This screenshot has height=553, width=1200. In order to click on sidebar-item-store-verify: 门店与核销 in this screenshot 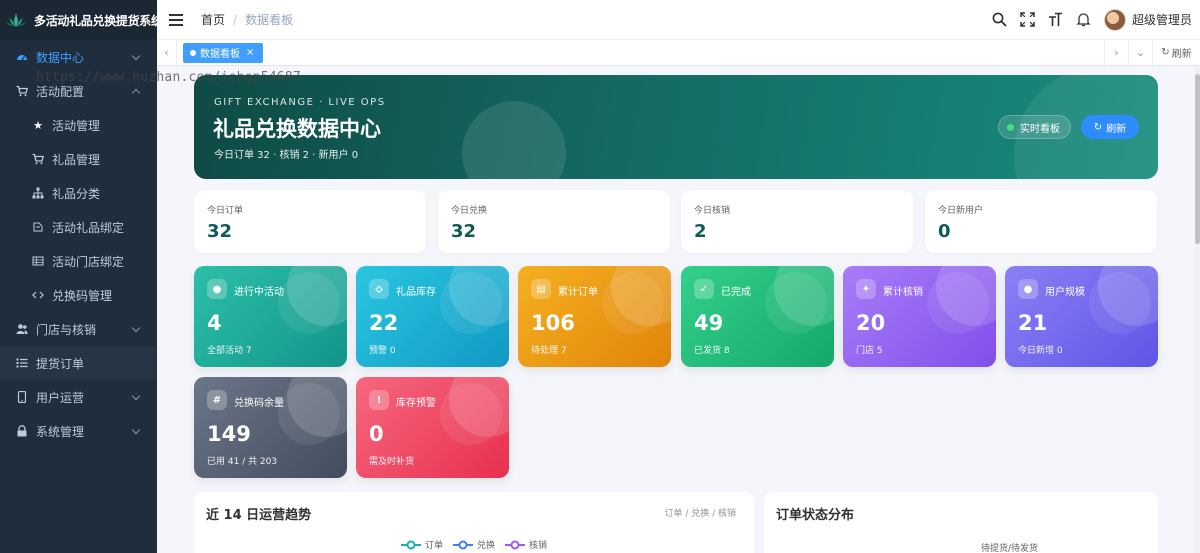, I will do `click(78, 329)`.